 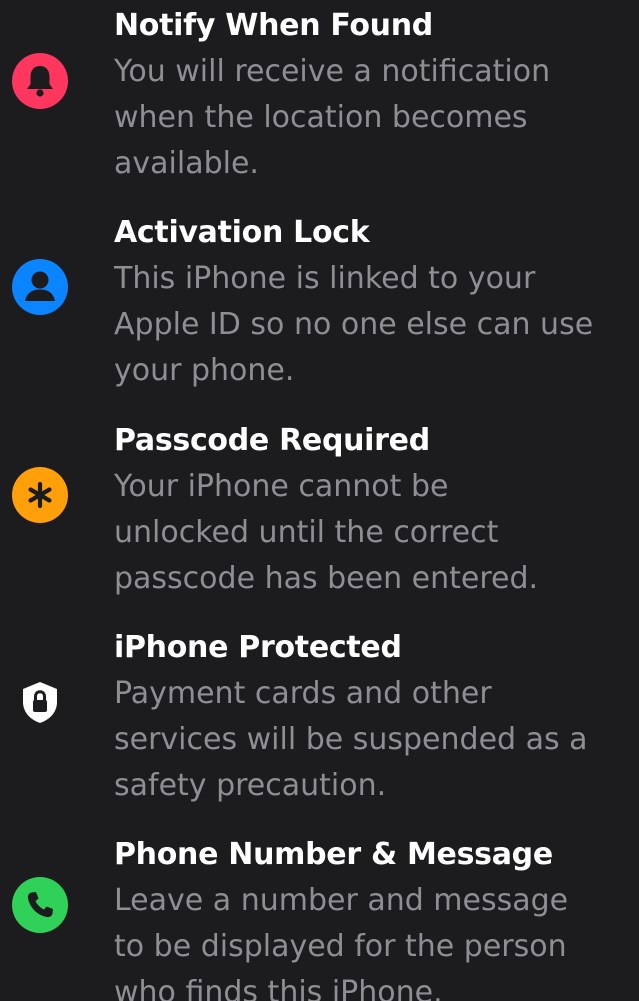 What do you see at coordinates (281, 486) in the screenshot?
I see `description-line: Your iPhone cannot be` at bounding box center [281, 486].